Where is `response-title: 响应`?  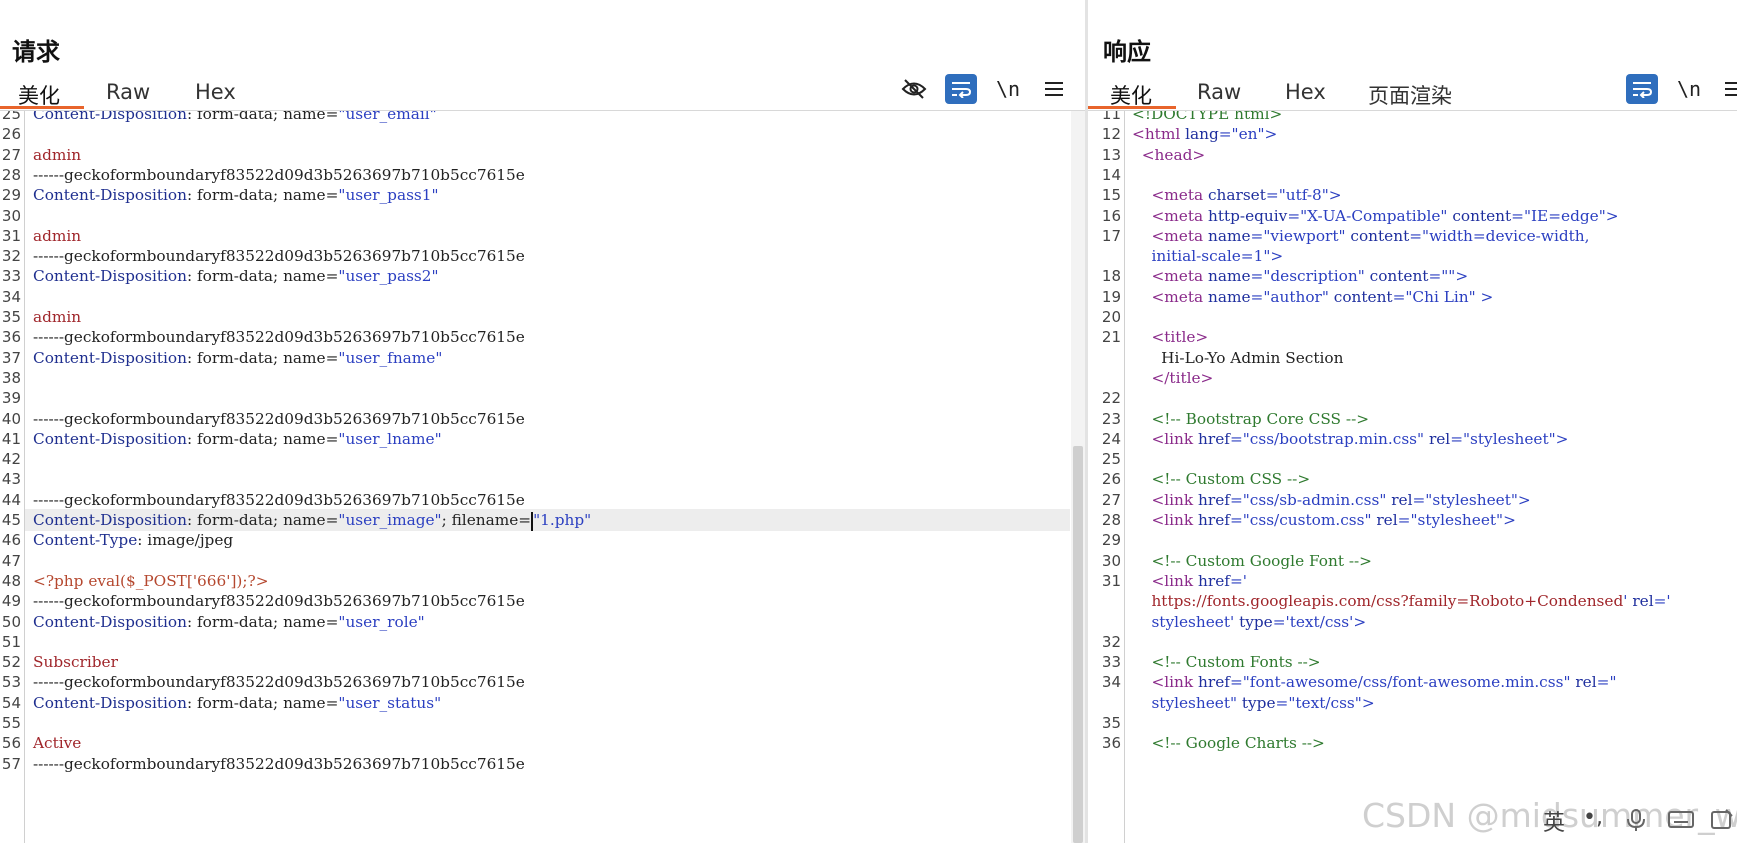
response-title: 响应 is located at coordinates (1127, 52).